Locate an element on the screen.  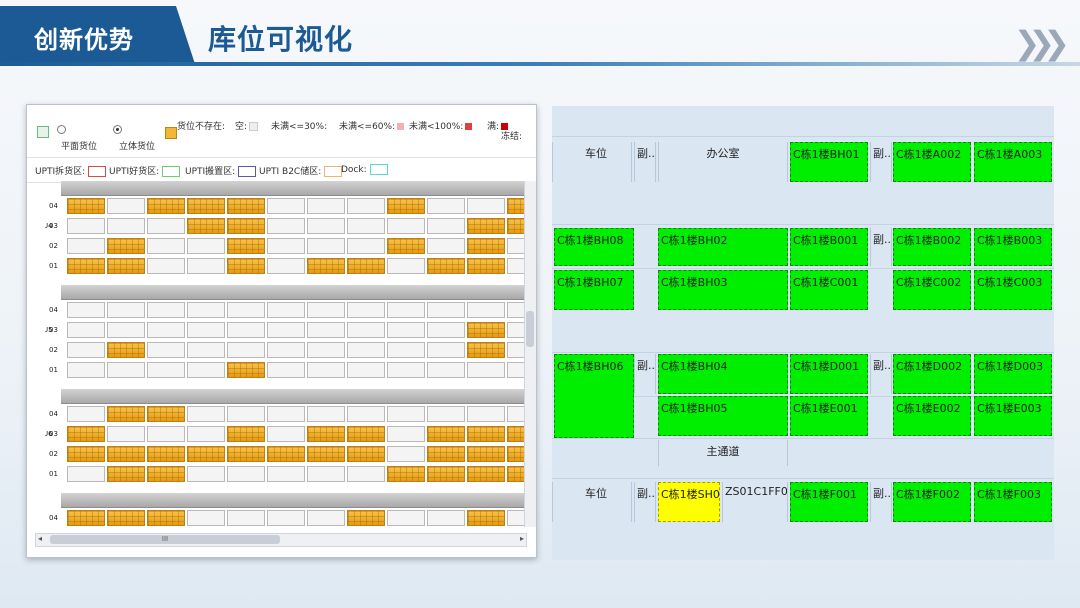
scroll-right-arrow-icon: ▸ is located at coordinates (522, 538).